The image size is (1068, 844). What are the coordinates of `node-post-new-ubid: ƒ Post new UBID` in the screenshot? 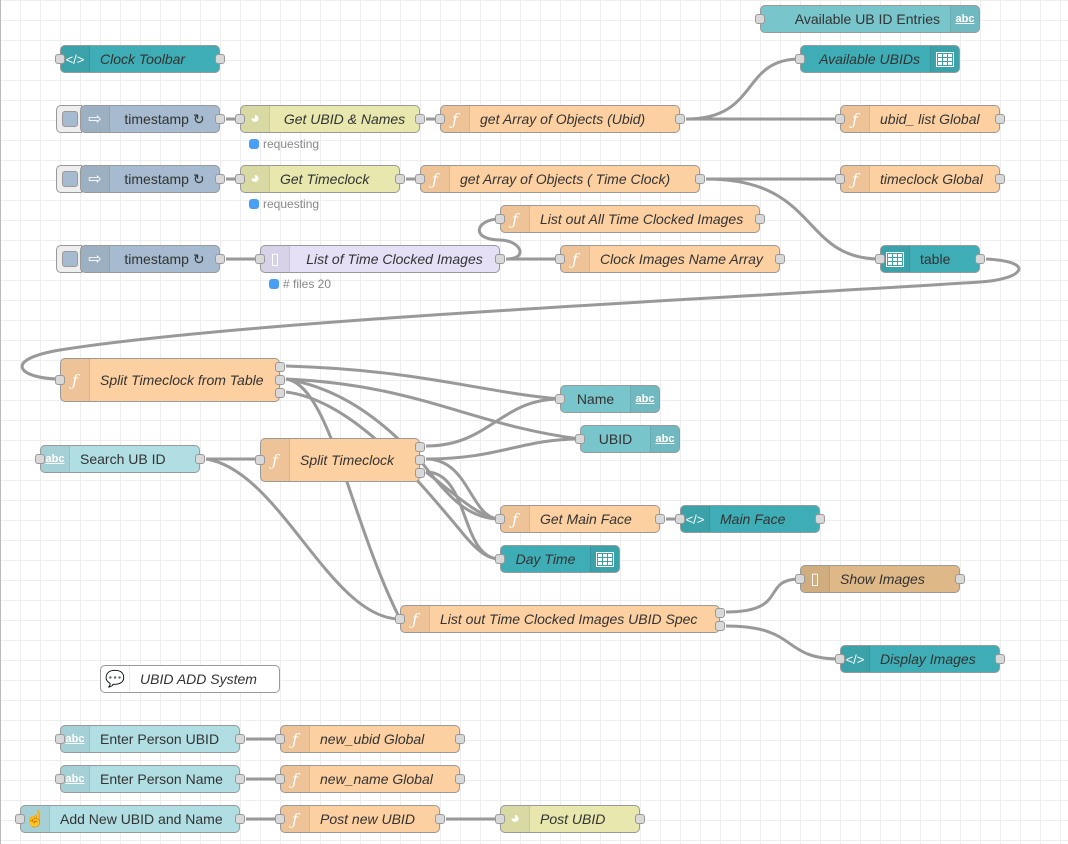 It's located at (360, 819).